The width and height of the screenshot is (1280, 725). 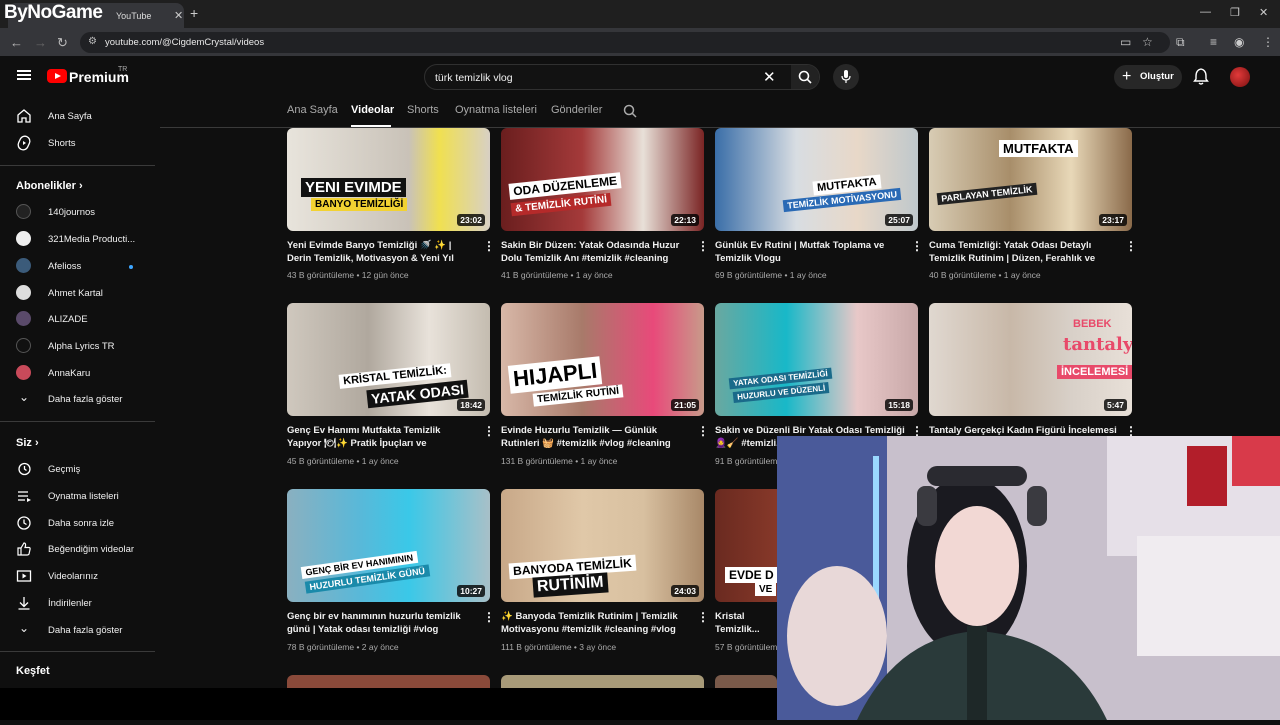 I want to click on account-avatar, so click(x=1240, y=77).